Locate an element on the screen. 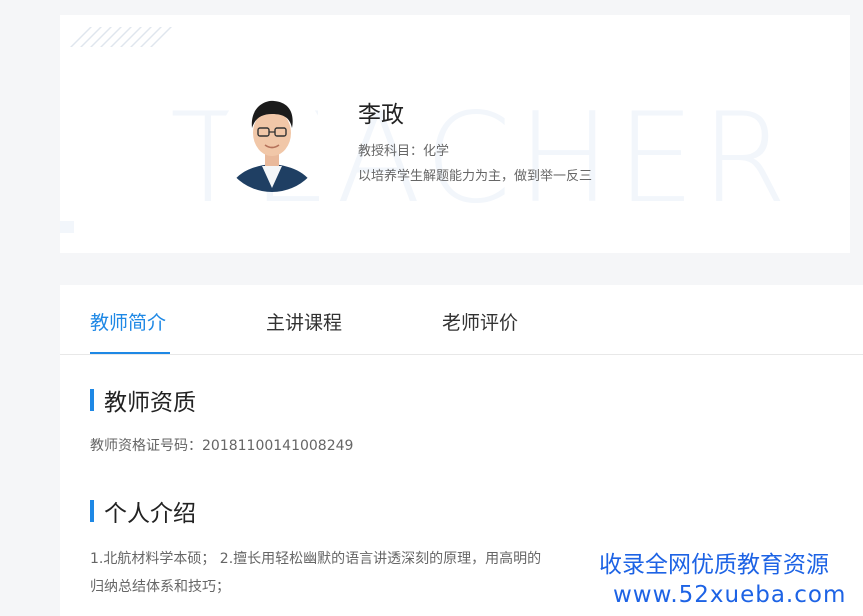  certificate-number: 教师资格证号码：20181100141008249 is located at coordinates (222, 446).